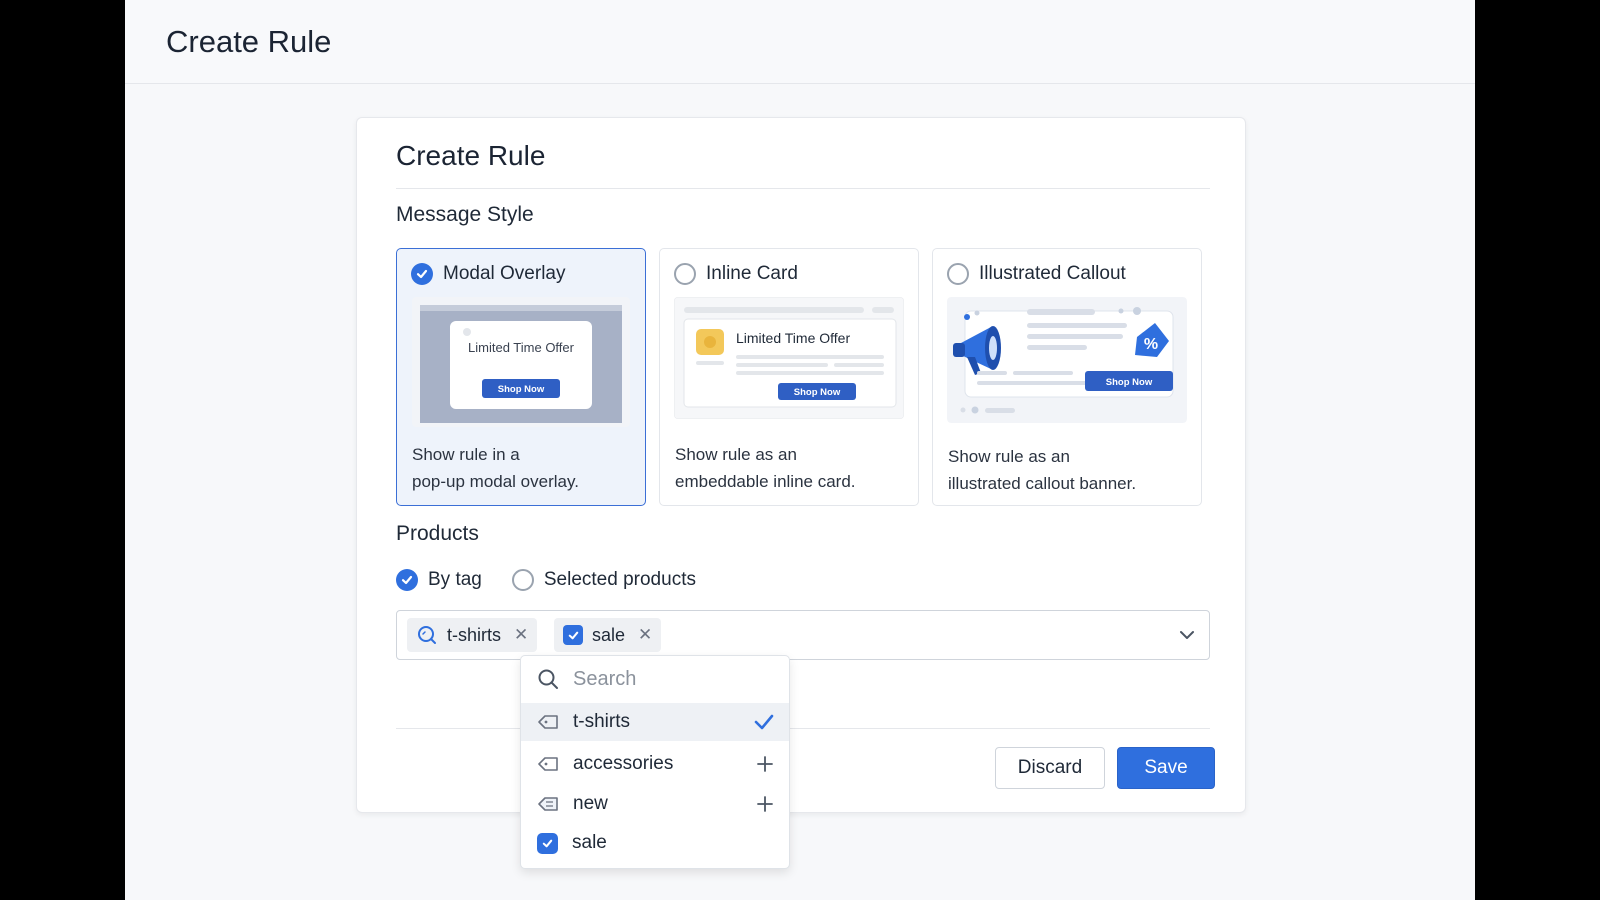 The width and height of the screenshot is (1600, 900). I want to click on page-title: Create Rule, so click(249, 41).